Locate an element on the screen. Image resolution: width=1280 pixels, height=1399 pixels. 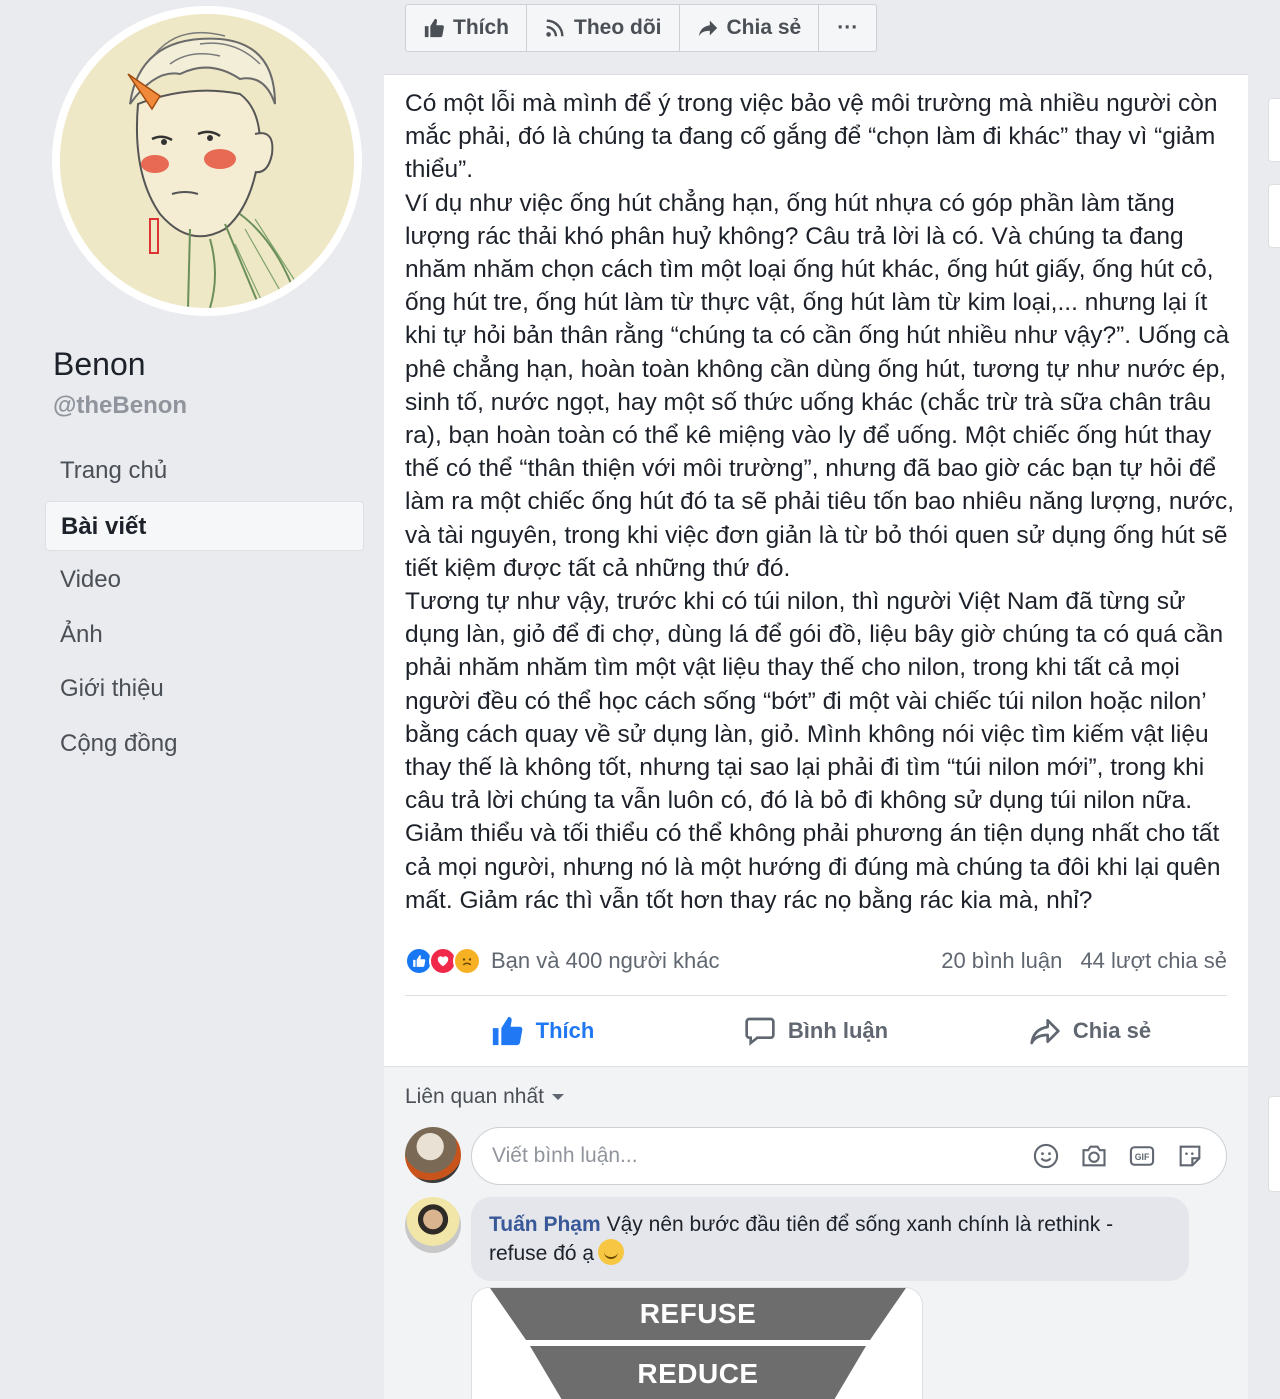
post-like-label: Thích is located at coordinates (565, 1030).